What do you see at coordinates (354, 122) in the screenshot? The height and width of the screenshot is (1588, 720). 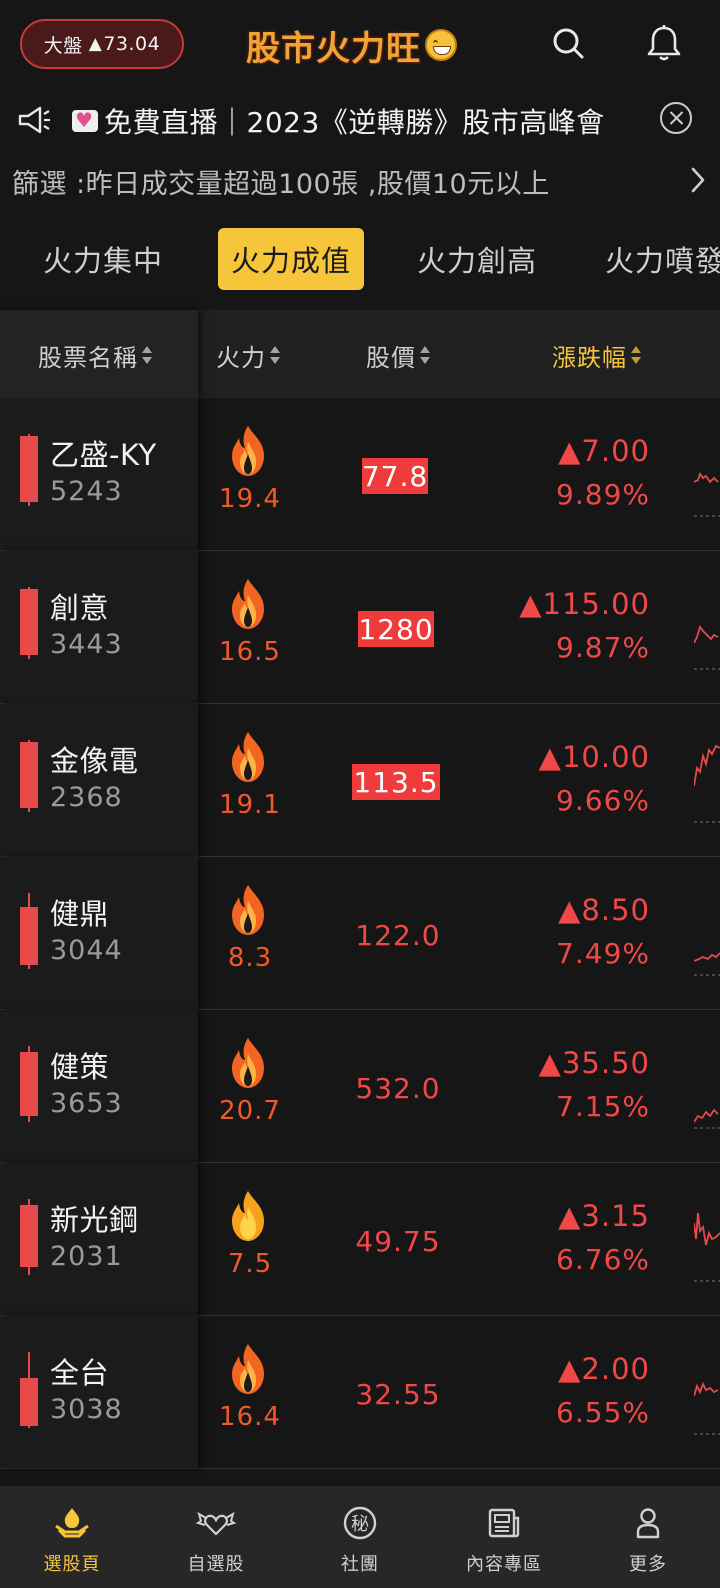 I see `announcement-text: 免費直播｜2023《逆轉勝》股市高峰會` at bounding box center [354, 122].